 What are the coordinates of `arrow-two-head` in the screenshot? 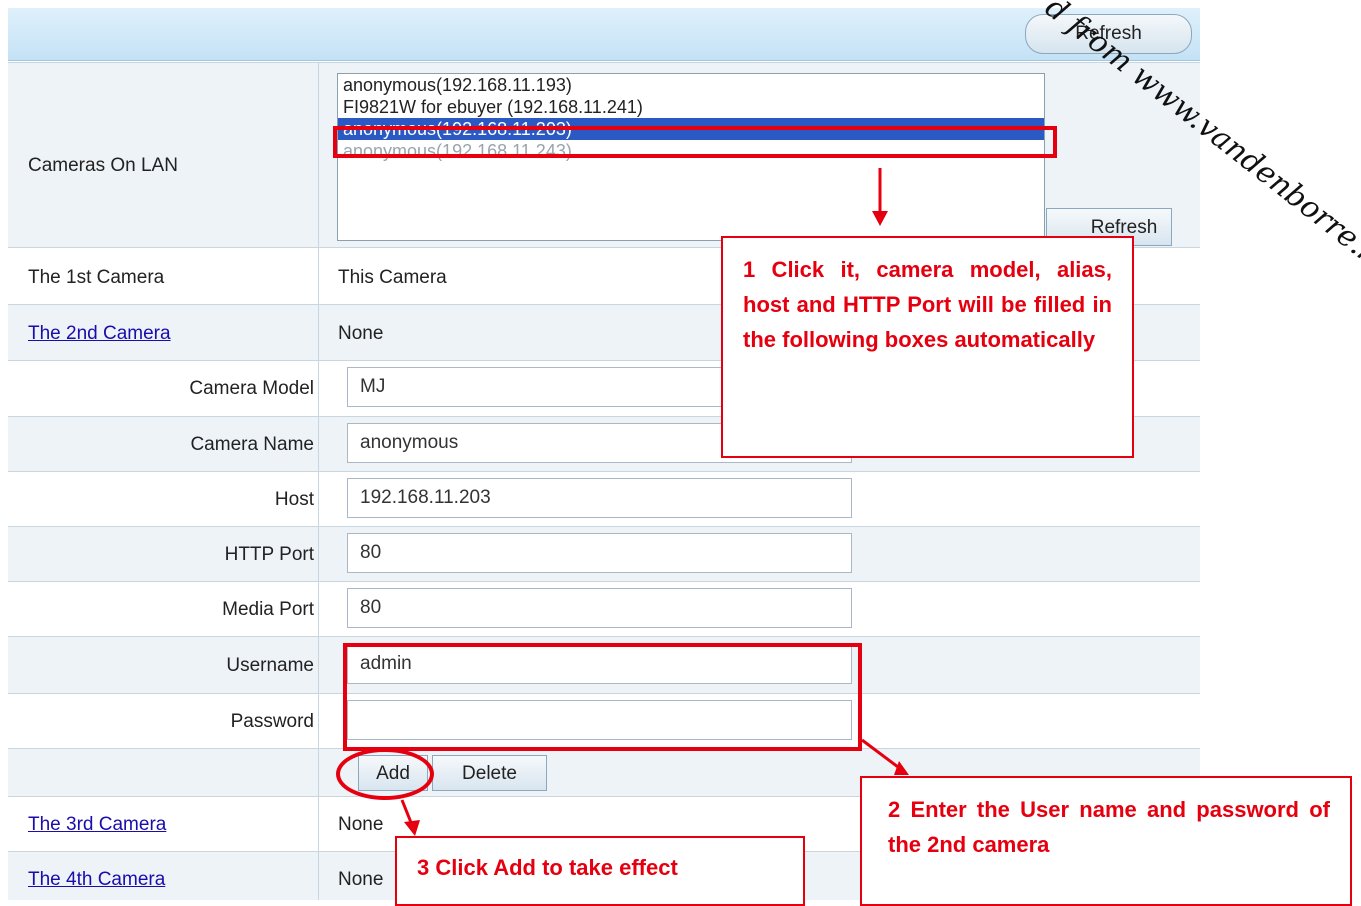 It's located at (901, 768).